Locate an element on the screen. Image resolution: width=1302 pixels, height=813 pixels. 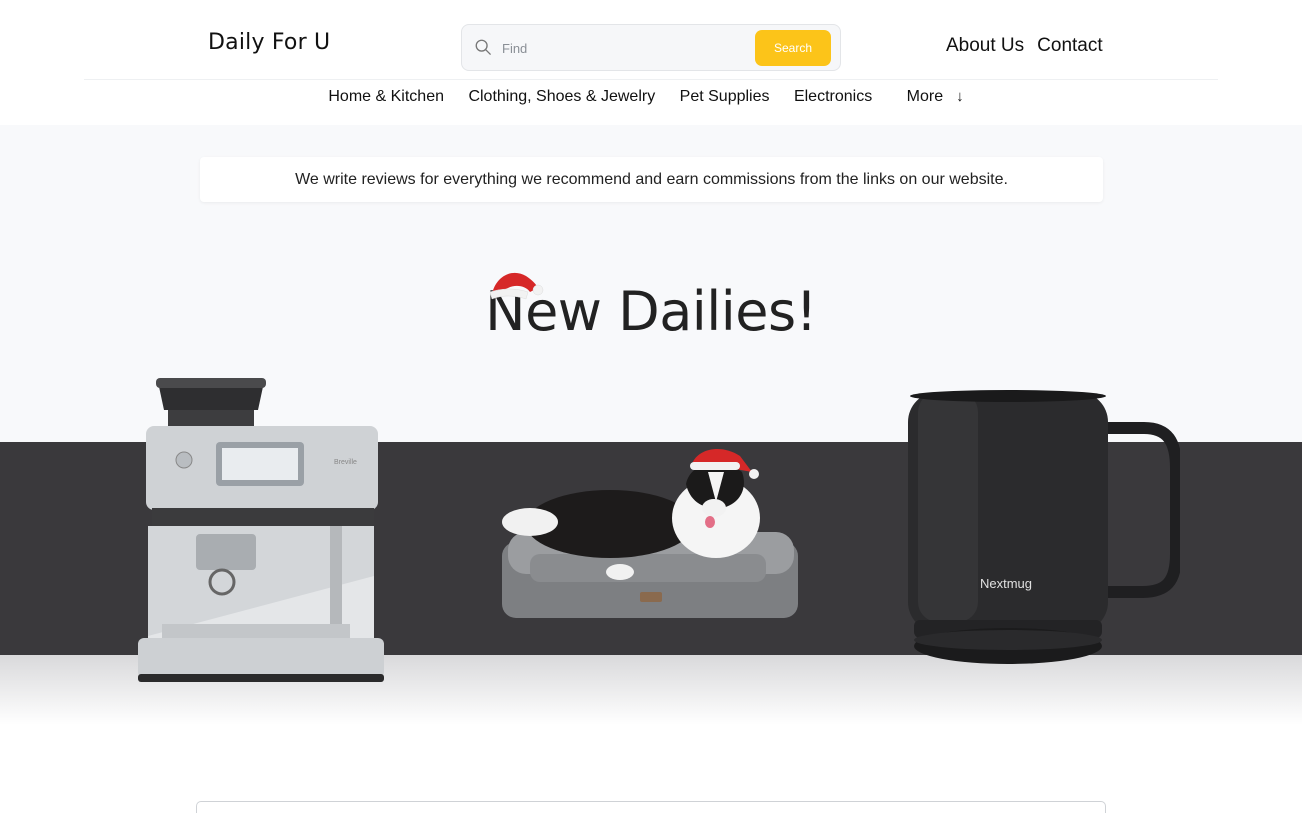
santa-hat-icon is located at coordinates (516, 286).